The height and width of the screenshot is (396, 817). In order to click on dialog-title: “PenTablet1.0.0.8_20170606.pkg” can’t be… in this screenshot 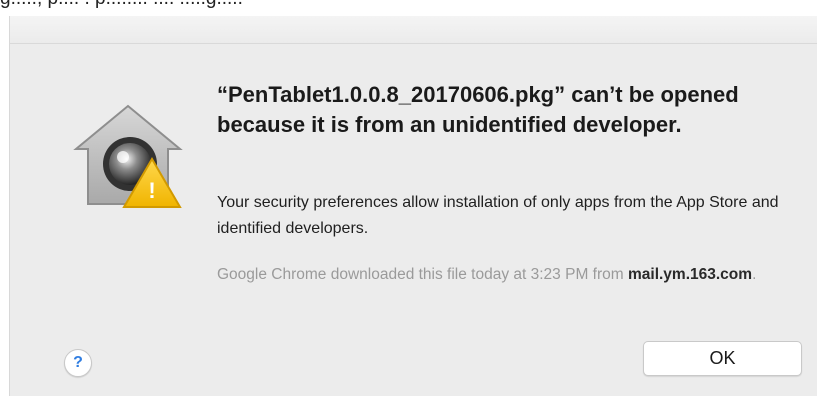, I will do `click(478, 109)`.